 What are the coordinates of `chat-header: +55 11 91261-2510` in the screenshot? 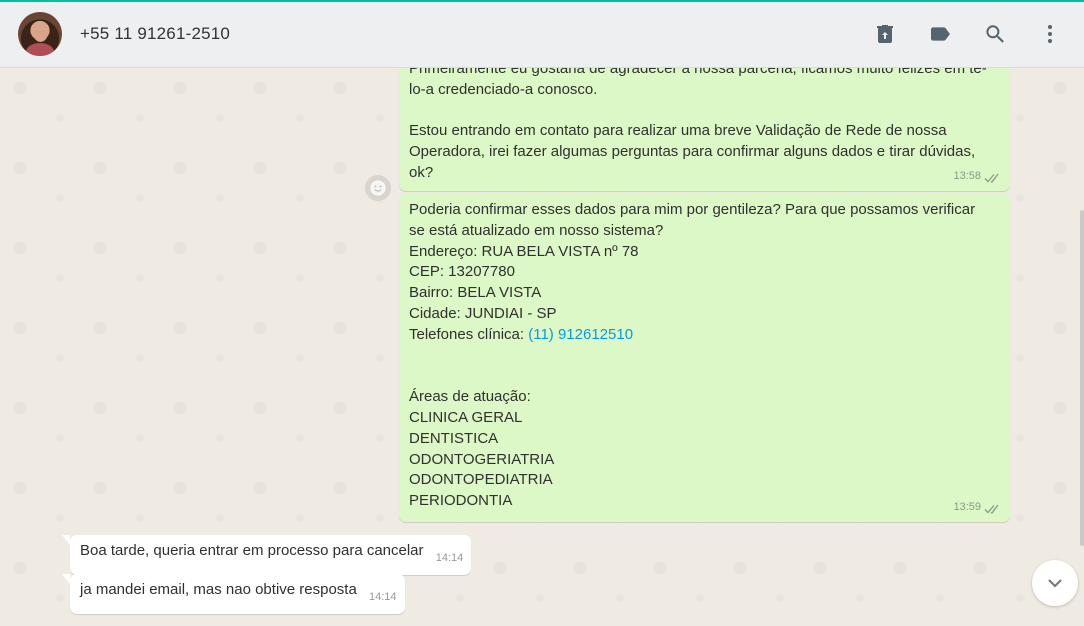 It's located at (542, 35).